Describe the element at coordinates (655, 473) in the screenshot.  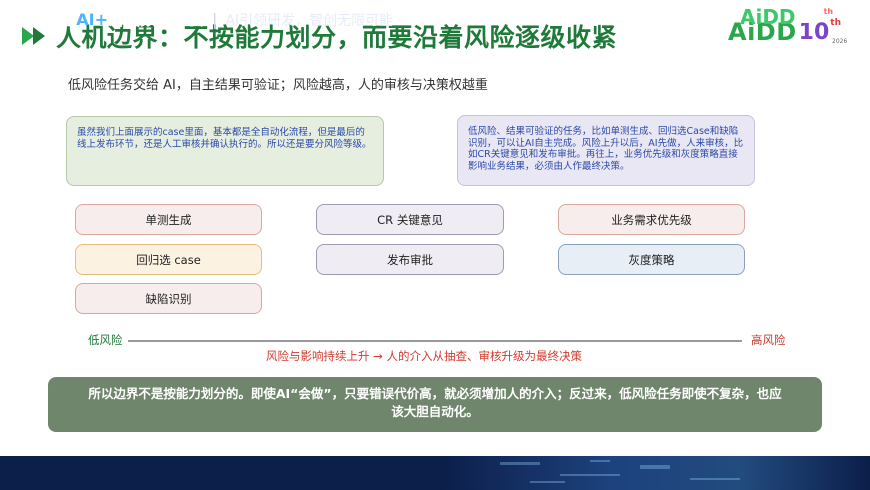
I see `footer-decoration` at that location.